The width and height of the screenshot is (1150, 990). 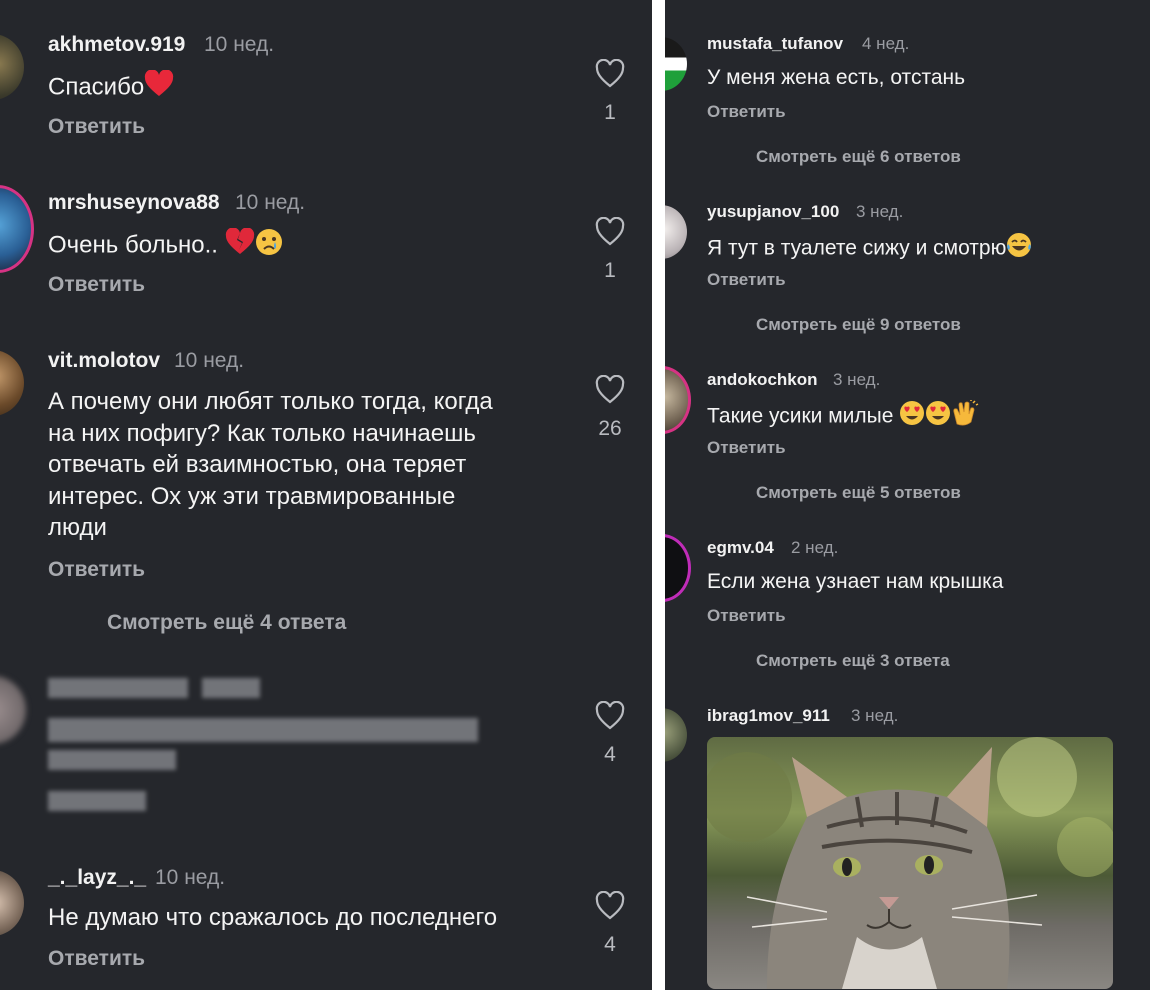 What do you see at coordinates (104, 361) in the screenshot?
I see `comment-username: vit.molotov` at bounding box center [104, 361].